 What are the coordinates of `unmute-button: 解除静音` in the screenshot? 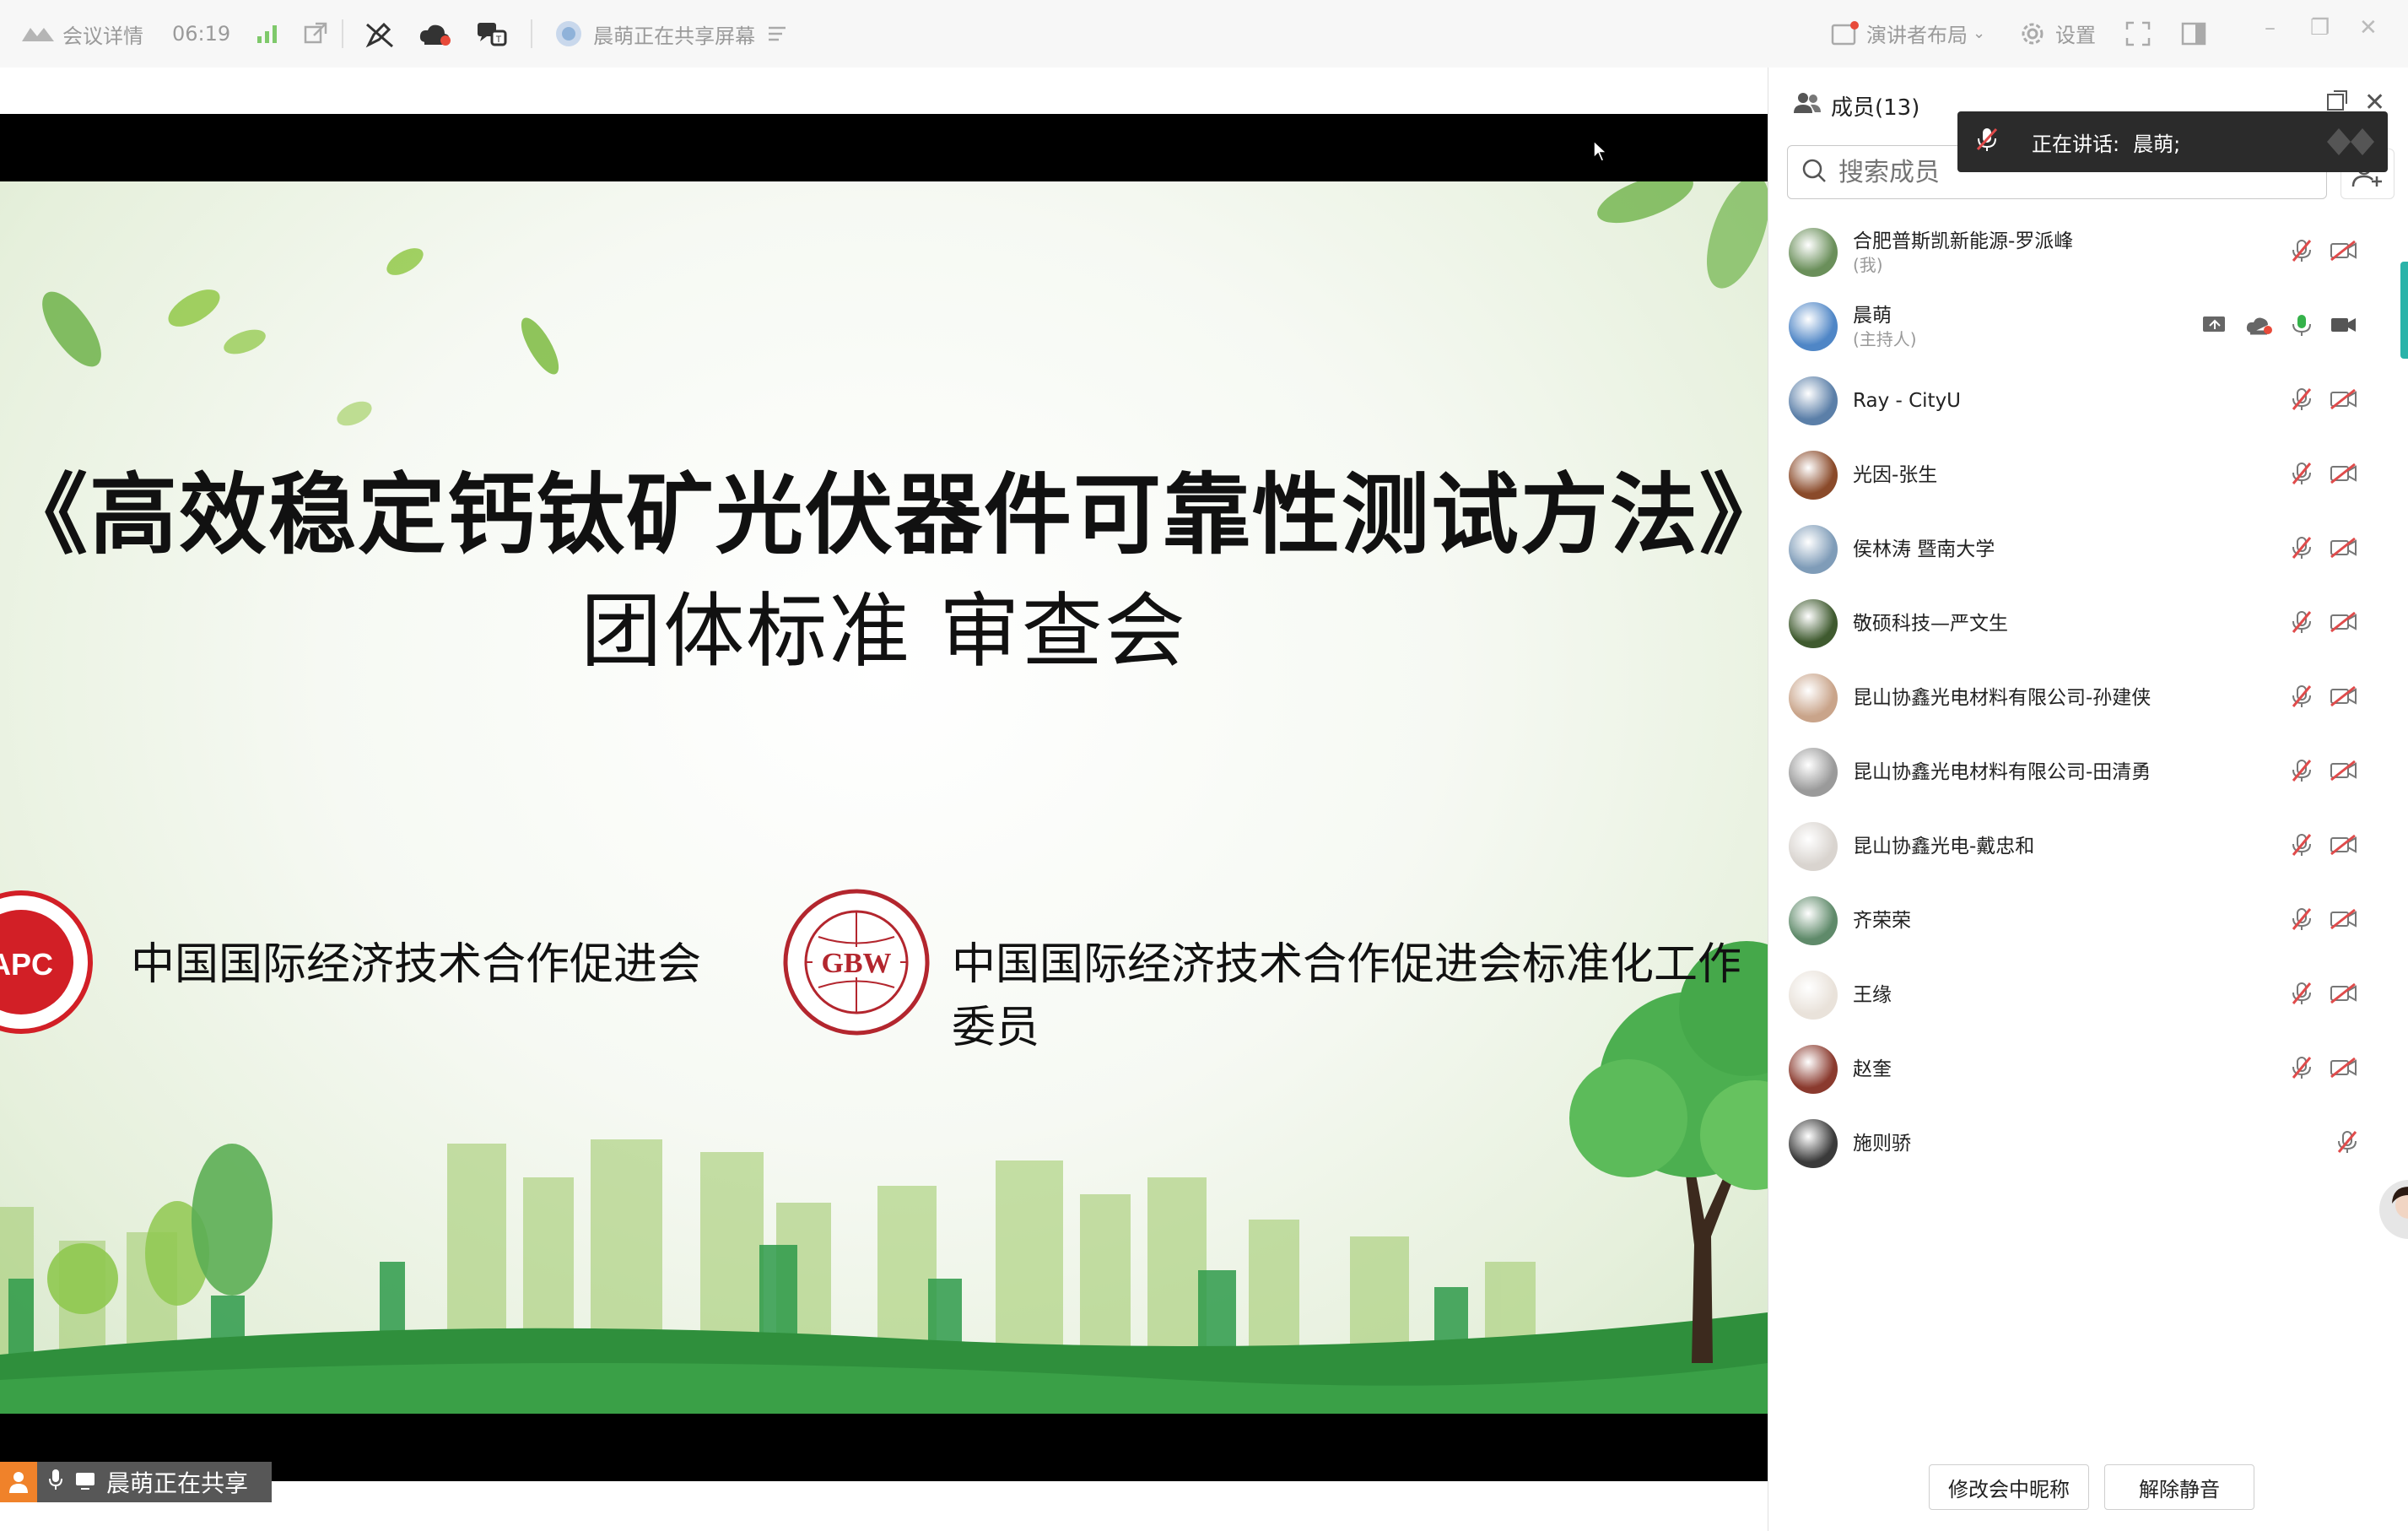 It's located at (2179, 1487).